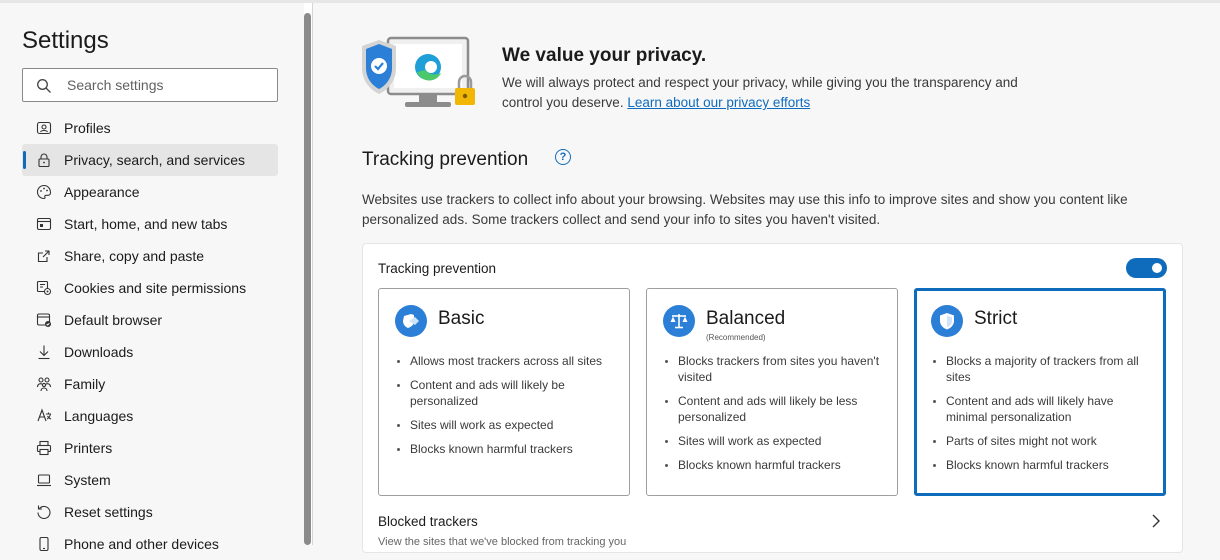 The width and height of the screenshot is (1220, 560). I want to click on settings-title: Settings, so click(65, 40).